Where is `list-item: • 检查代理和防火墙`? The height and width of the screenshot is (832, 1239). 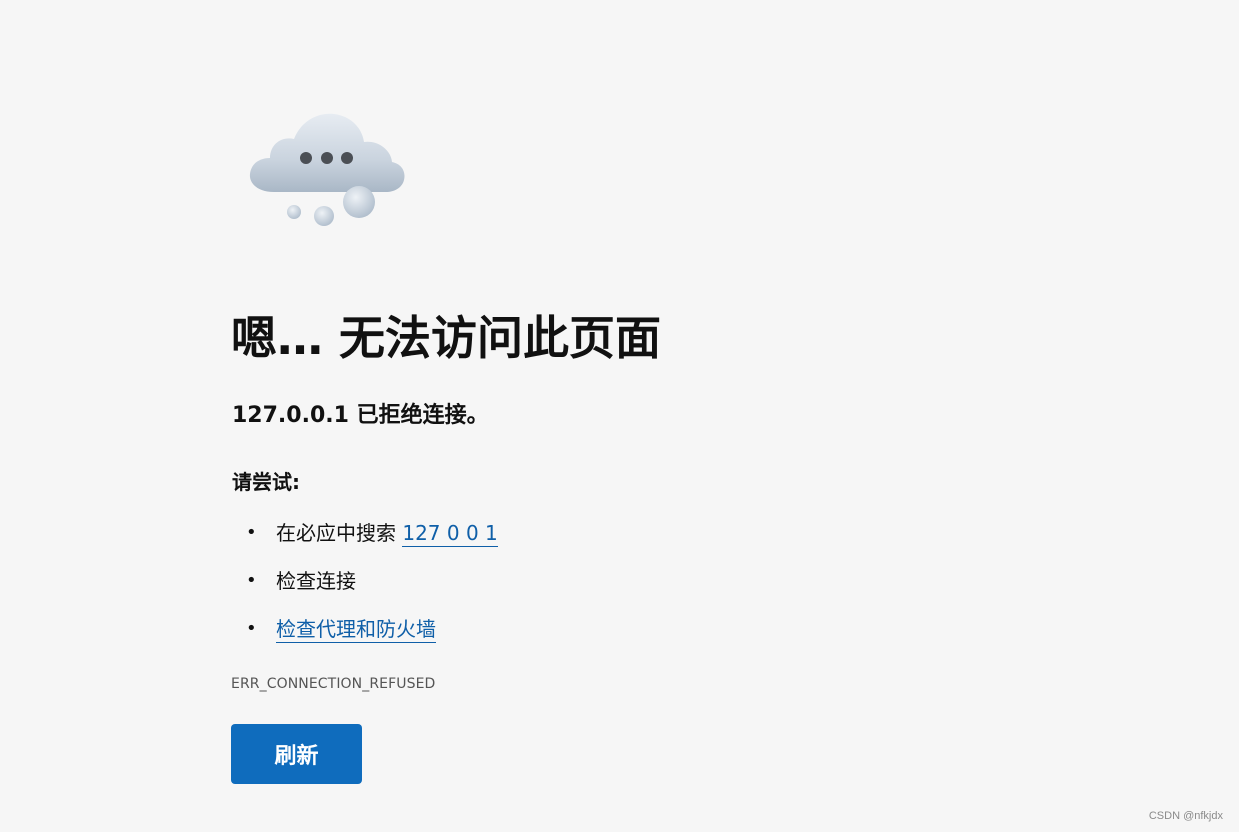
list-item: • 检查代理和防火墙 is located at coordinates (365, 636).